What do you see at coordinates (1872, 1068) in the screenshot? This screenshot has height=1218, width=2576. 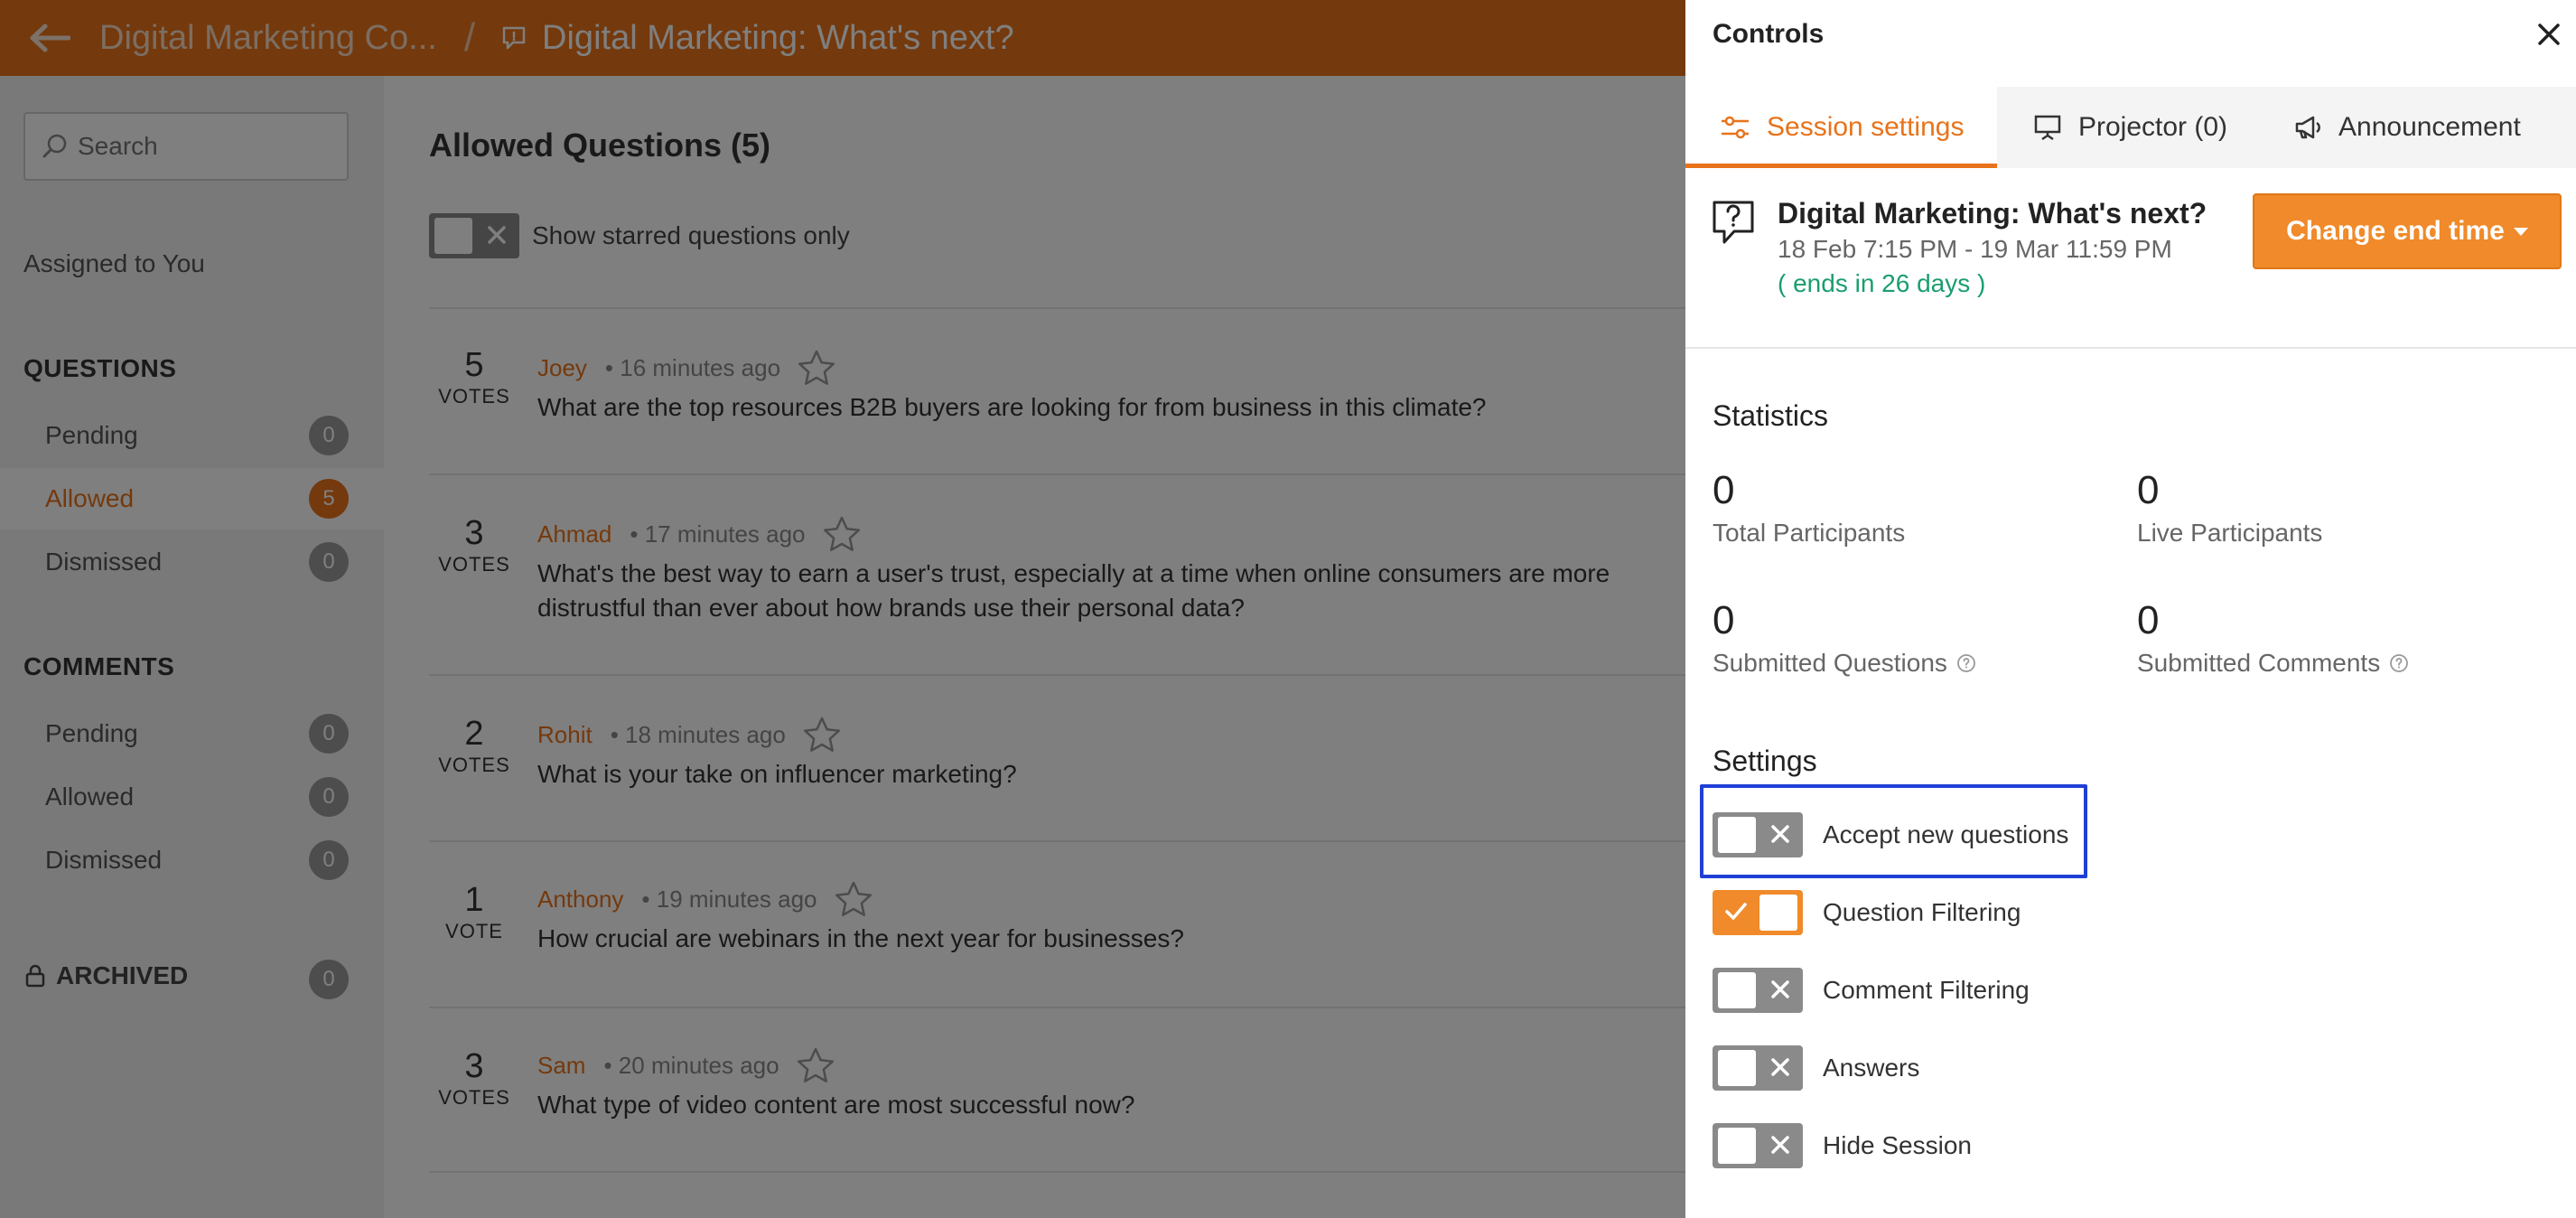 I see `setting-label: Answers` at bounding box center [1872, 1068].